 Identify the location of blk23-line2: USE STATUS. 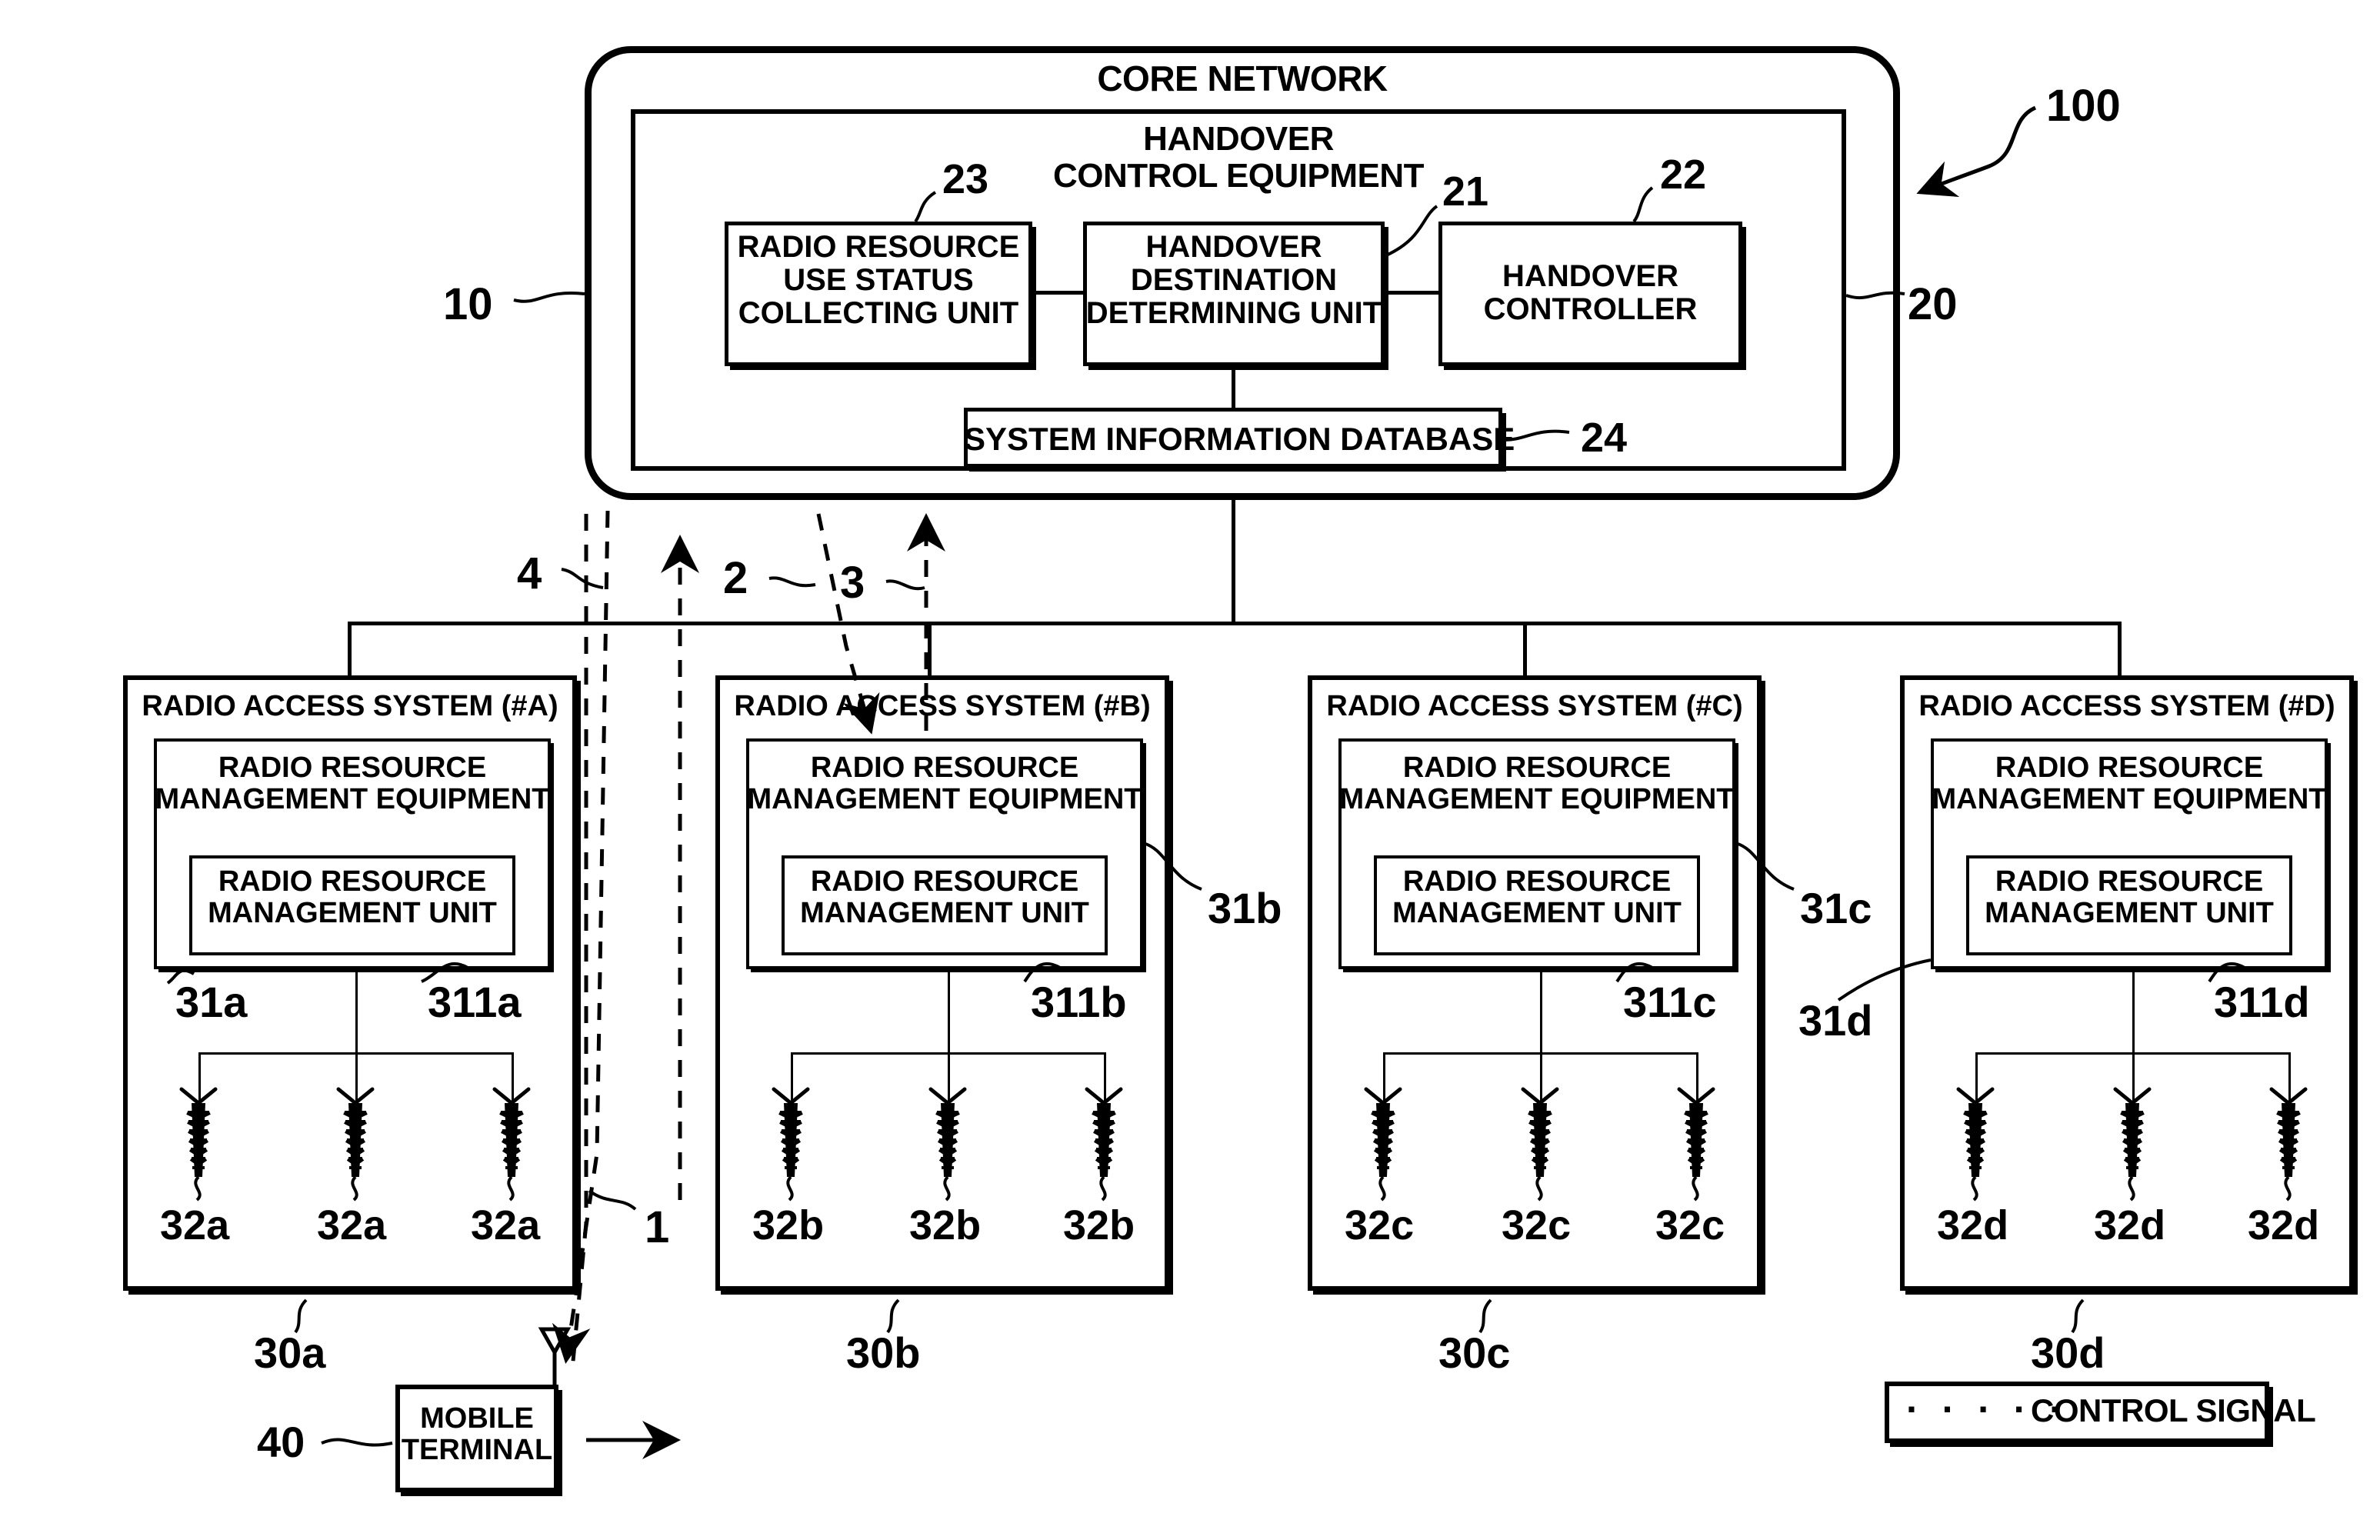
(878, 281).